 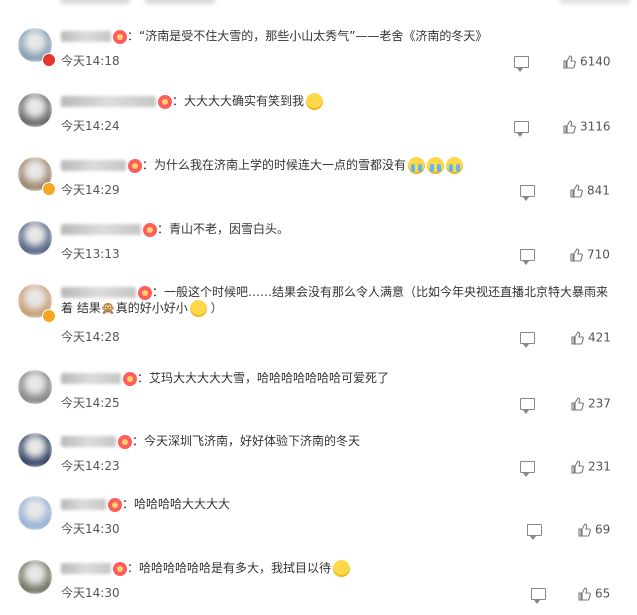 I want to click on comment-header: ：“济南是受不住大雪的，那些小山太秀气”——老舍《济南的冬天》, so click(x=274, y=36).